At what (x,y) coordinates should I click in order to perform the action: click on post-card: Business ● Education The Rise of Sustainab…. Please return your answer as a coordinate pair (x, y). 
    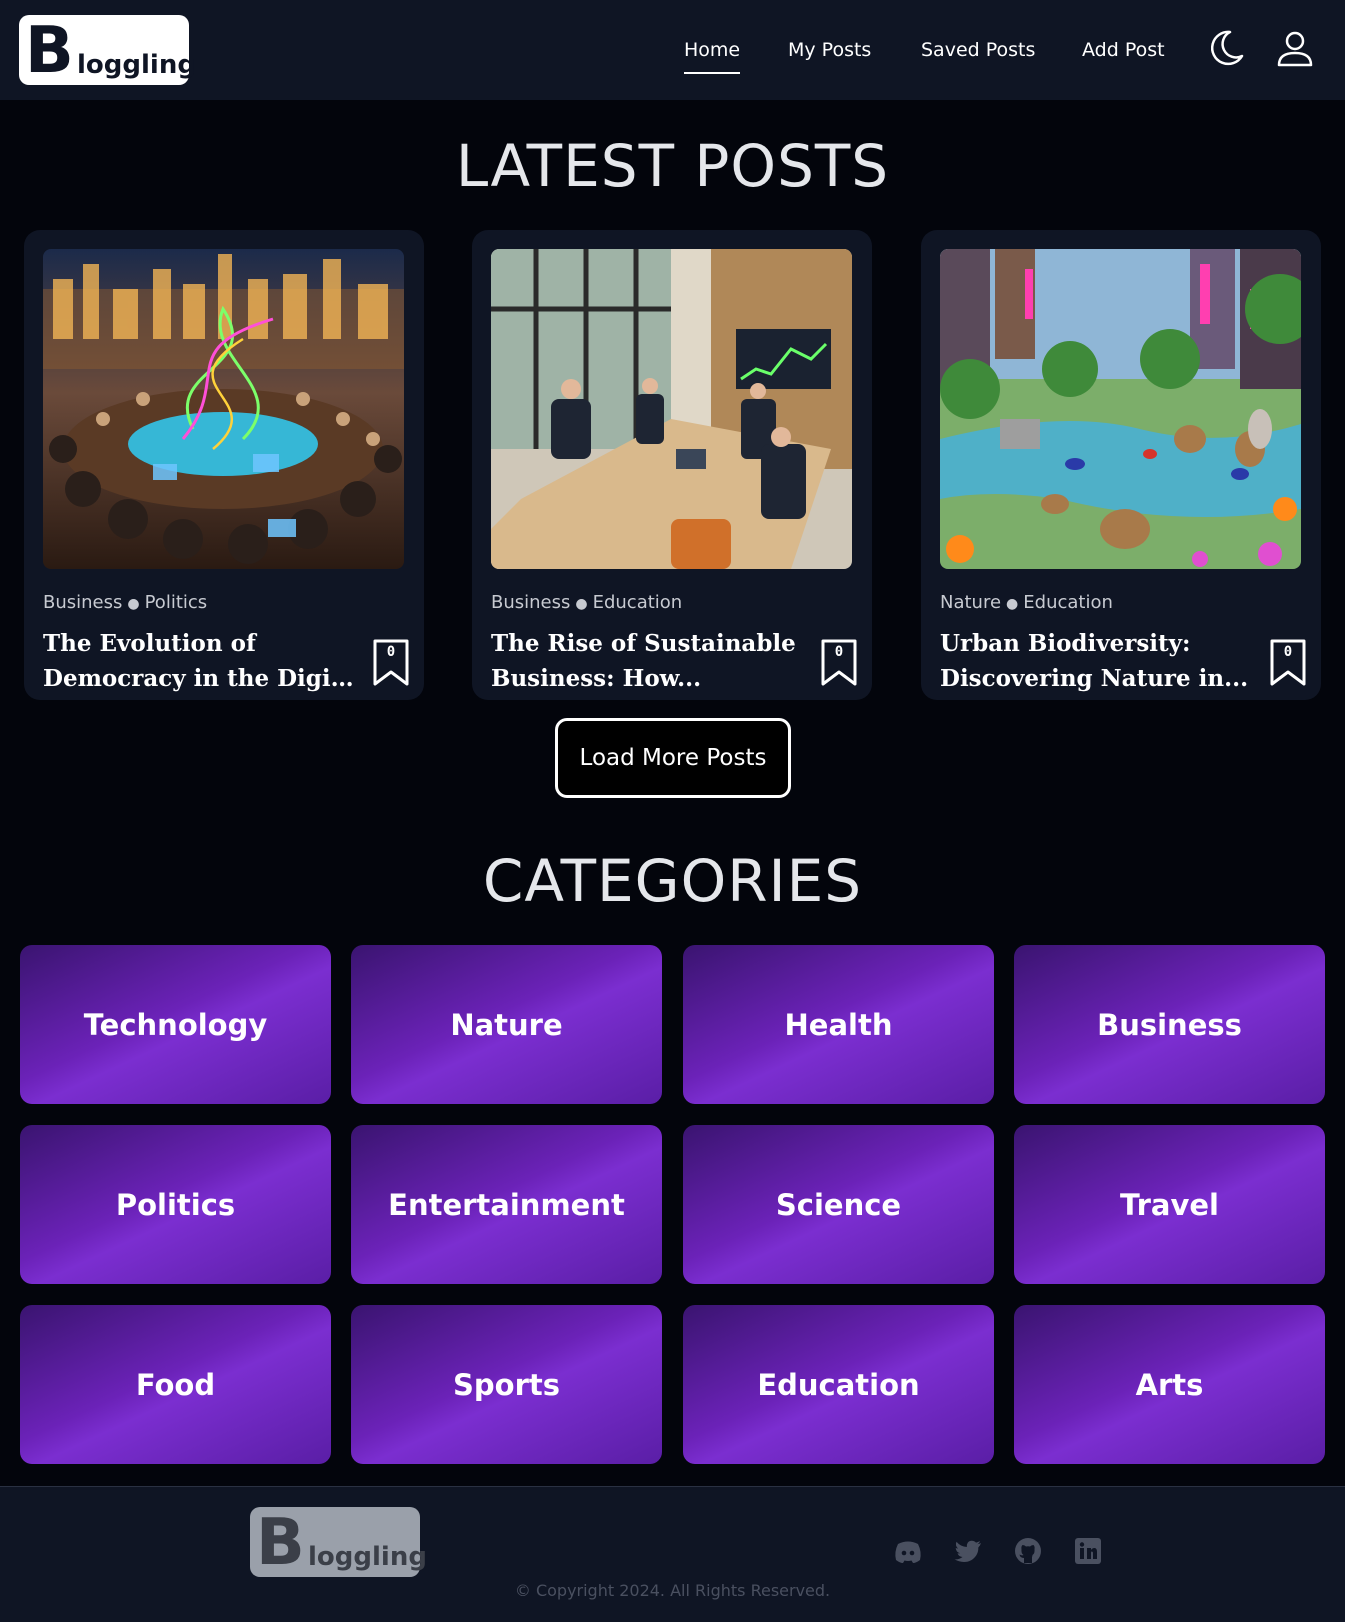
    Looking at the image, I should click on (672, 465).